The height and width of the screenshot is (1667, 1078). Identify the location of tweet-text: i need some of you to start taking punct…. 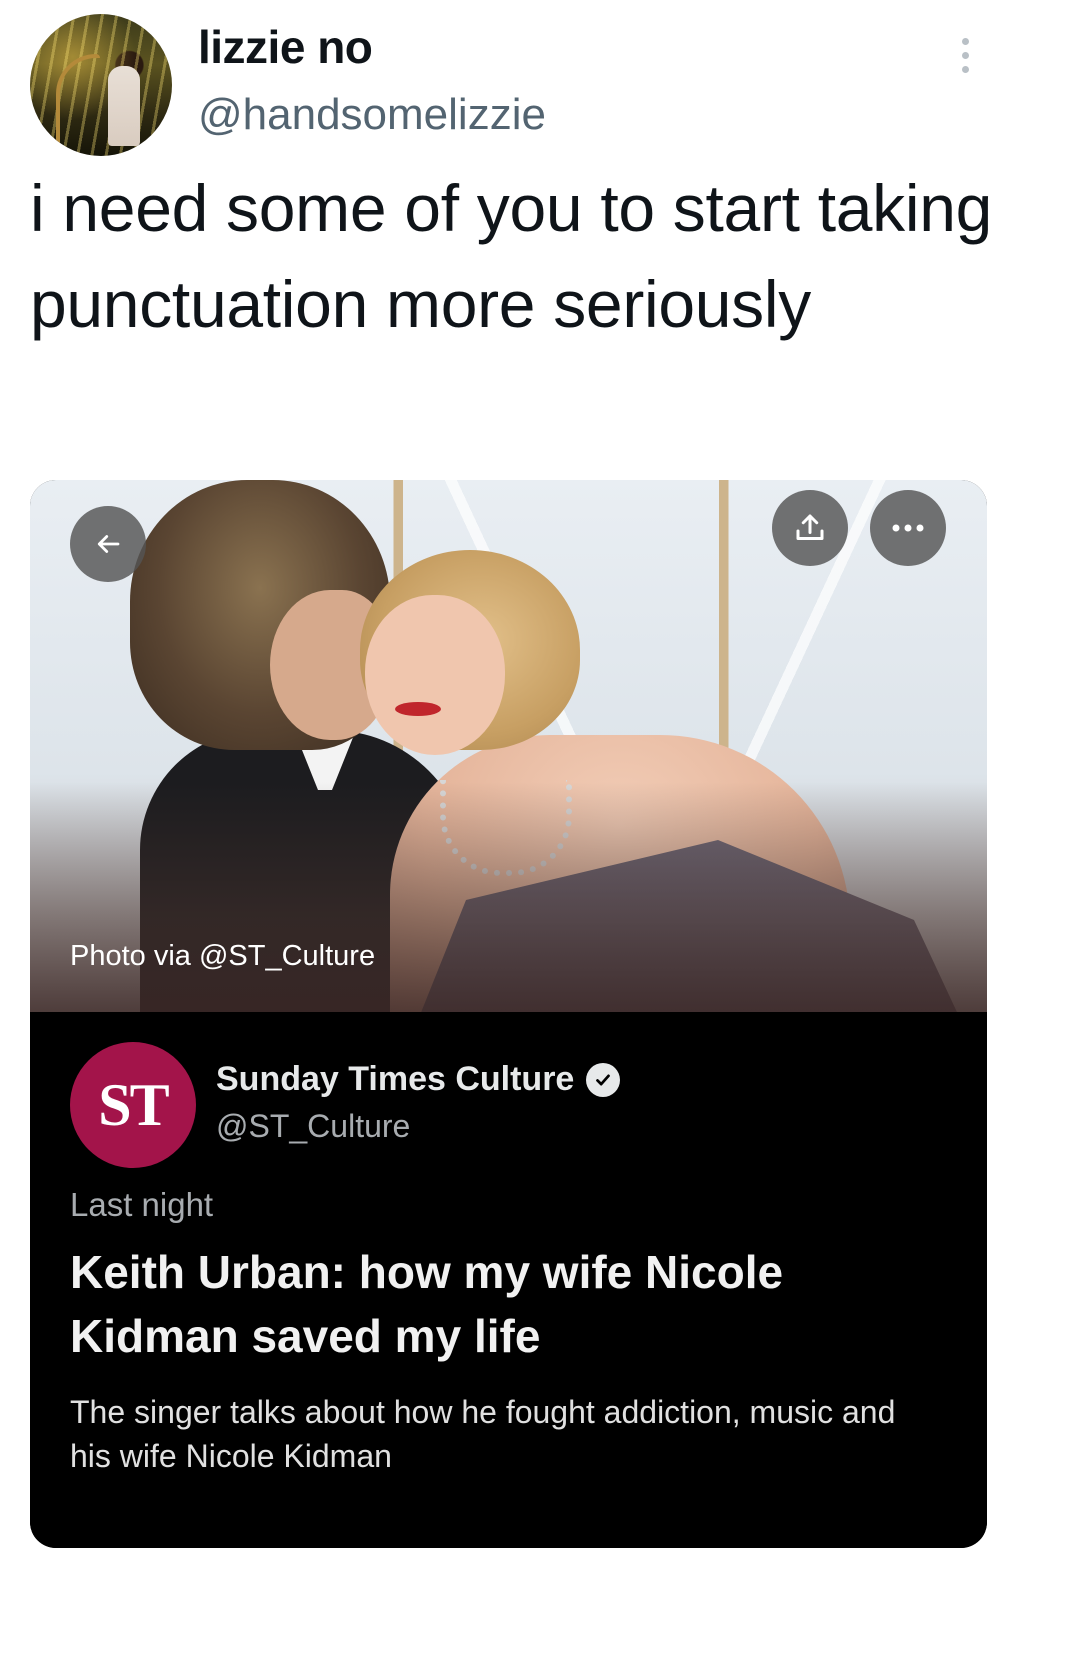
(511, 256).